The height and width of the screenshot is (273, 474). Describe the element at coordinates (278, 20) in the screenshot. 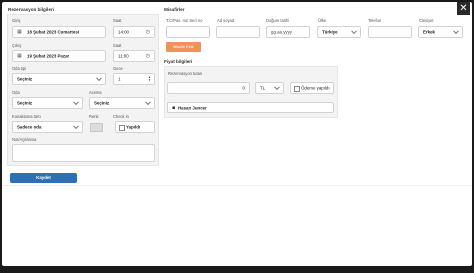

I see `col-birth-label: Doğum tarihi` at that location.